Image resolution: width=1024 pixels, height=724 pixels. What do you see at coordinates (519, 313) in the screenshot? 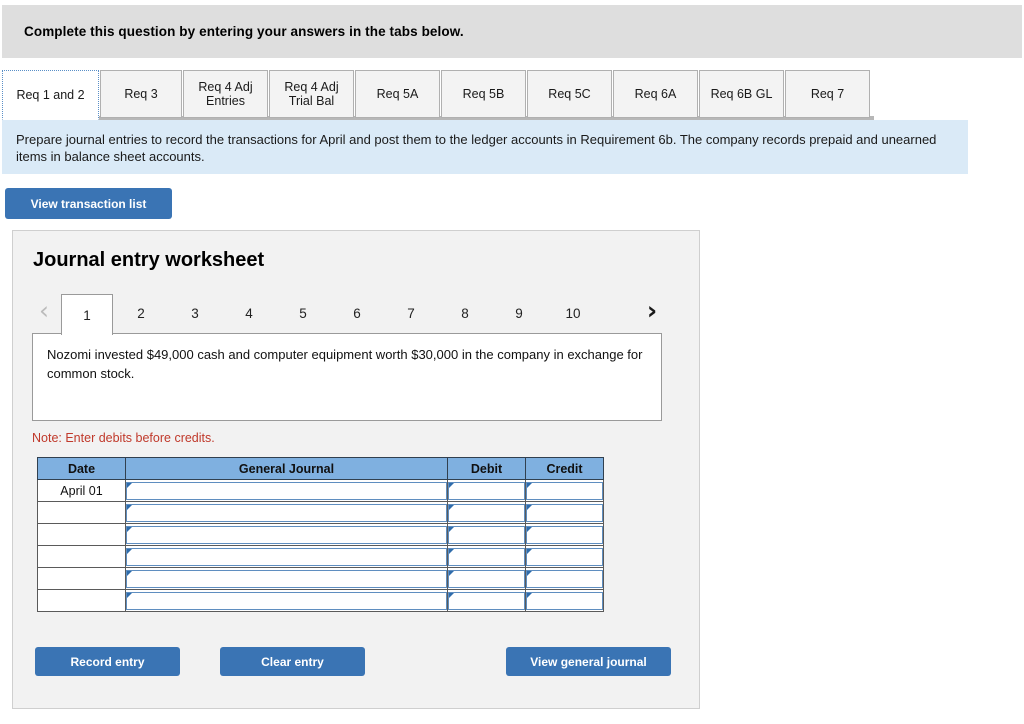
I see `pager-page-9: 9` at bounding box center [519, 313].